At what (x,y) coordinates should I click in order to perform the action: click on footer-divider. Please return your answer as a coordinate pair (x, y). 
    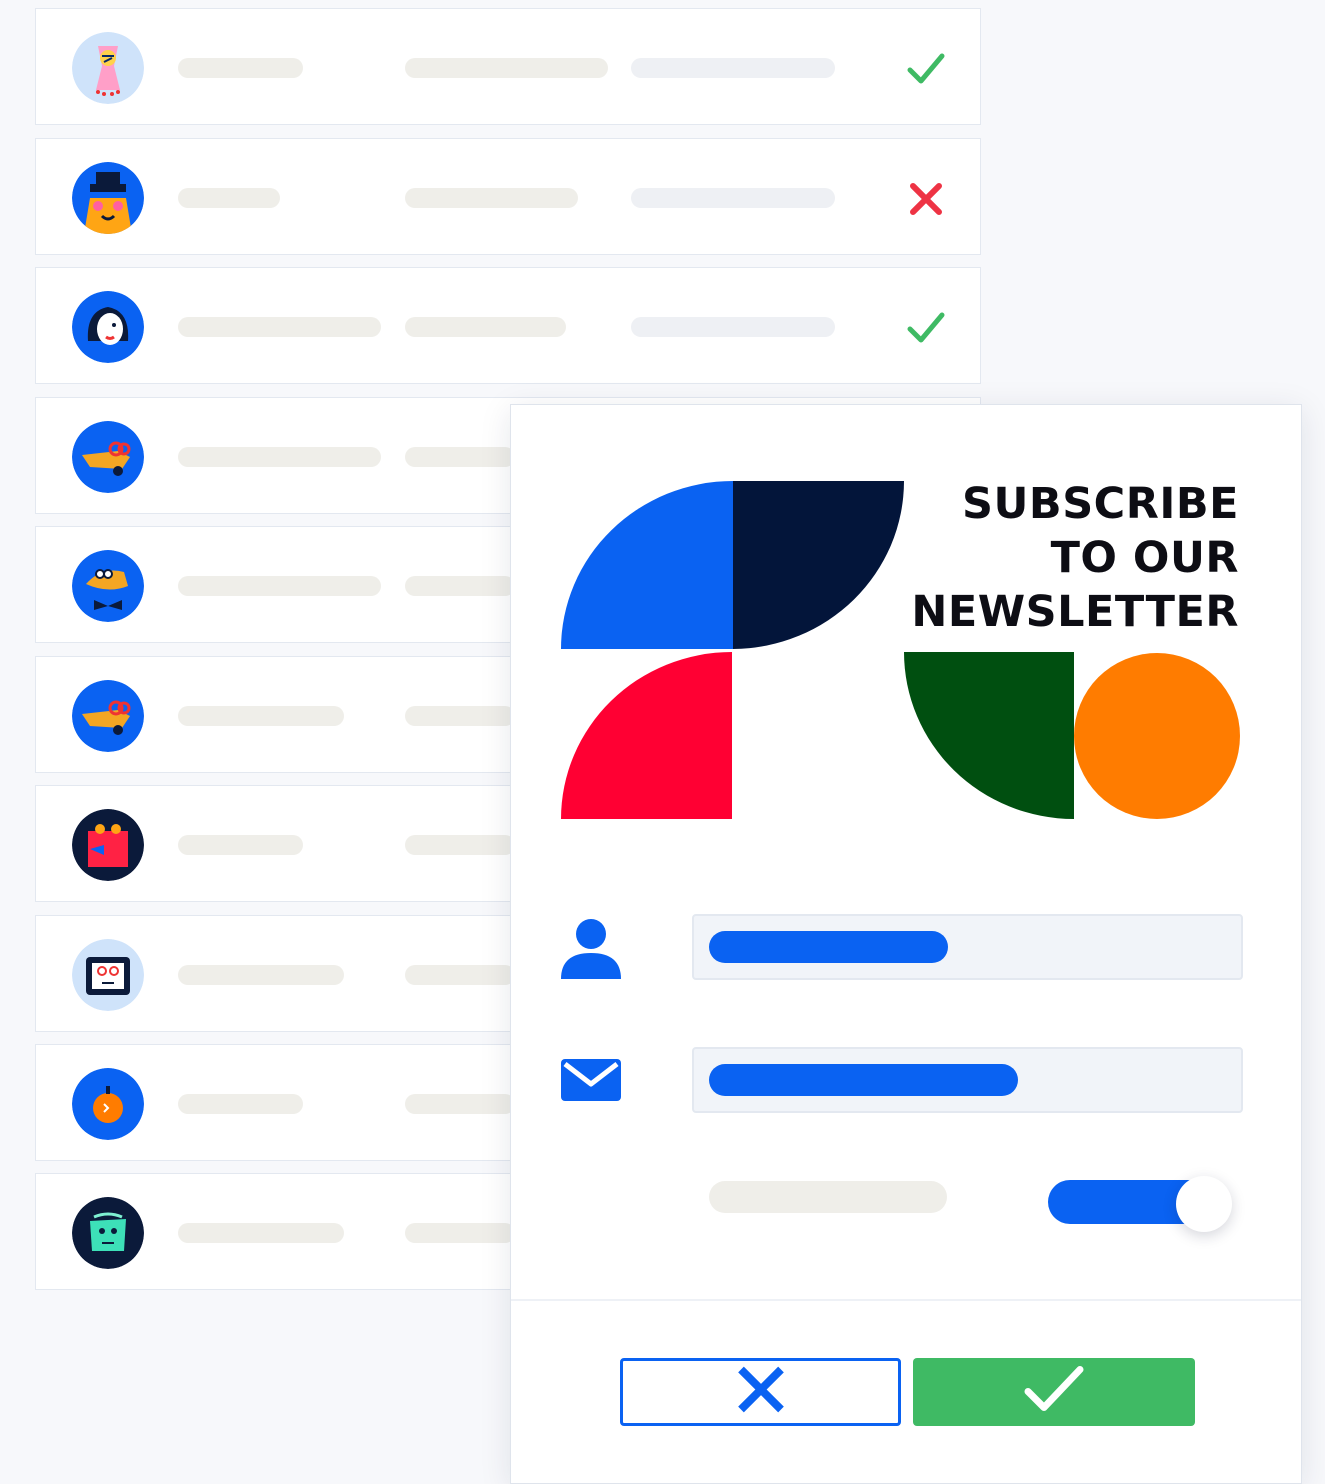
    Looking at the image, I should click on (906, 1300).